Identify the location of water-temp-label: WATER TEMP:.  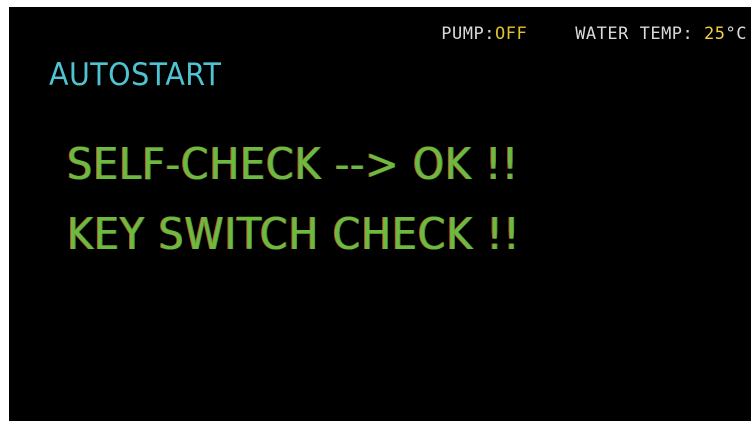
(634, 34).